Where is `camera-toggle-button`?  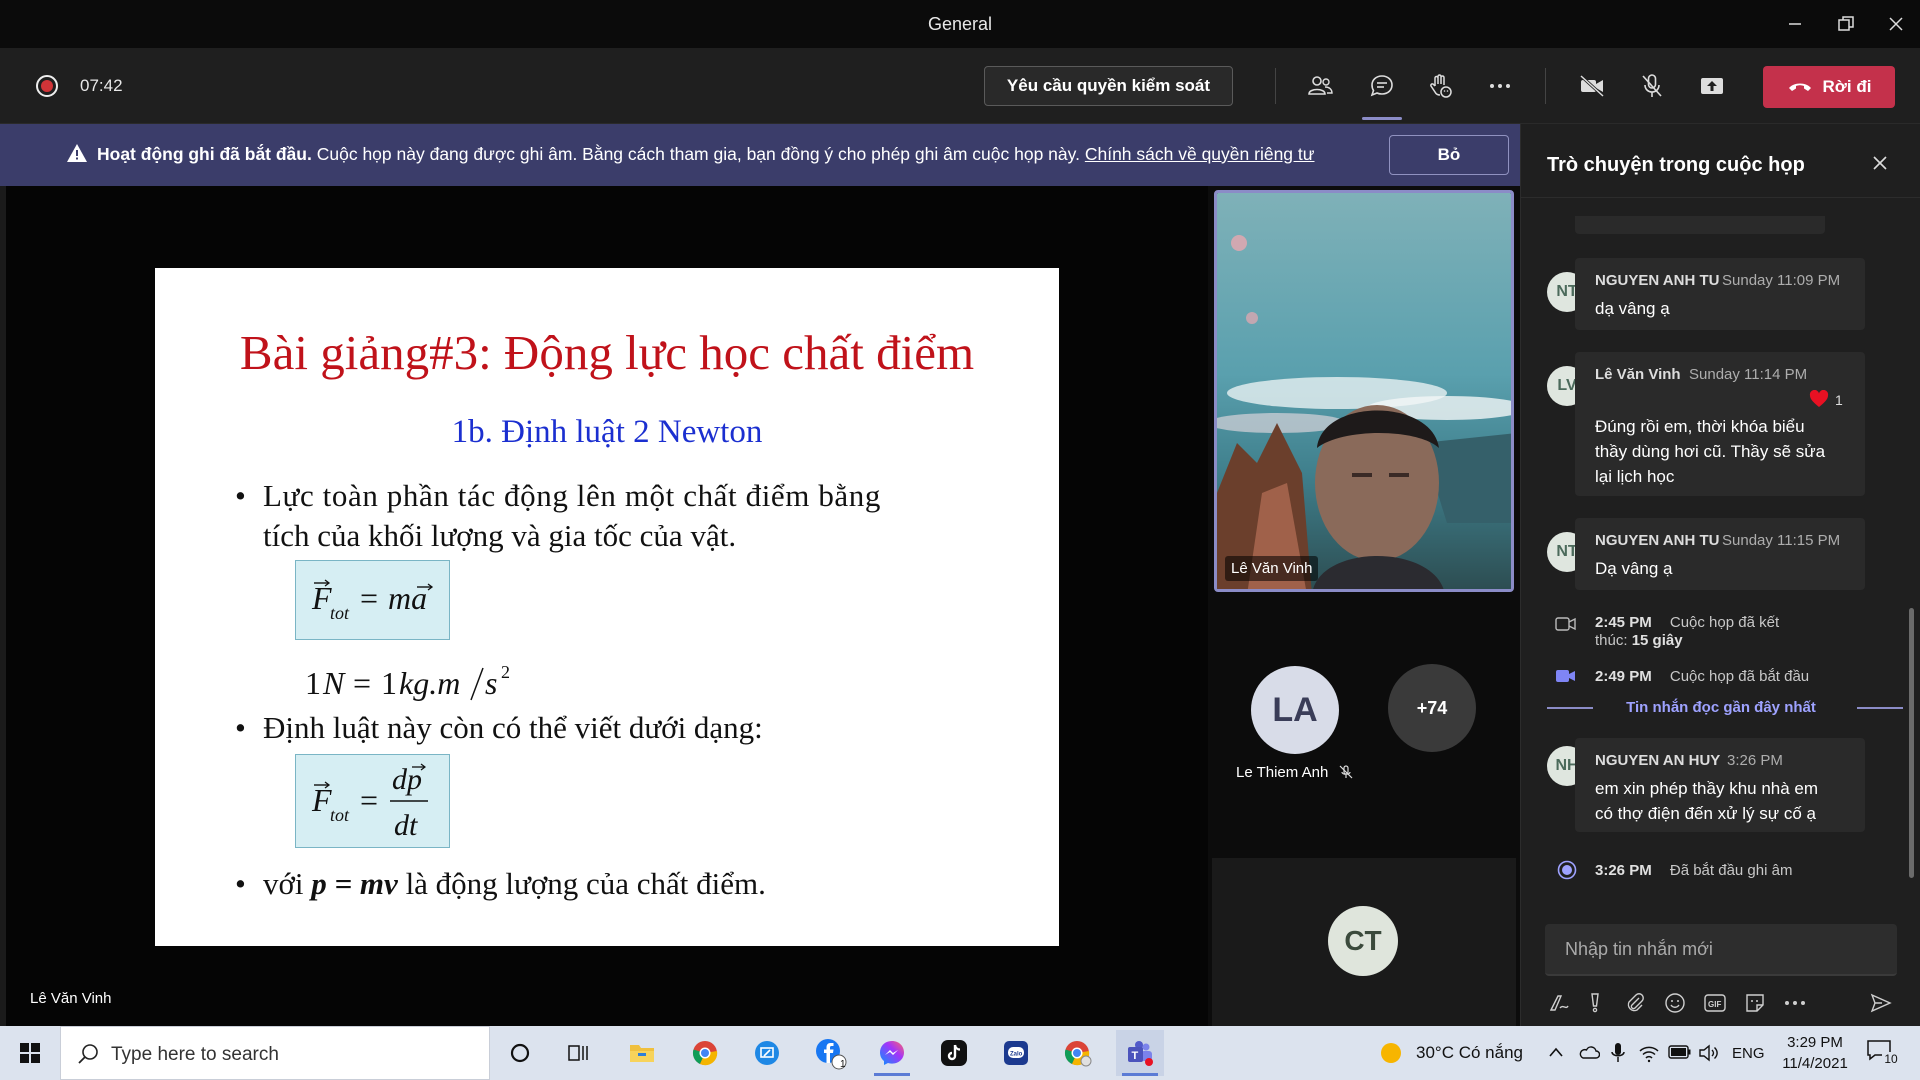
camera-toggle-button is located at coordinates (1592, 86).